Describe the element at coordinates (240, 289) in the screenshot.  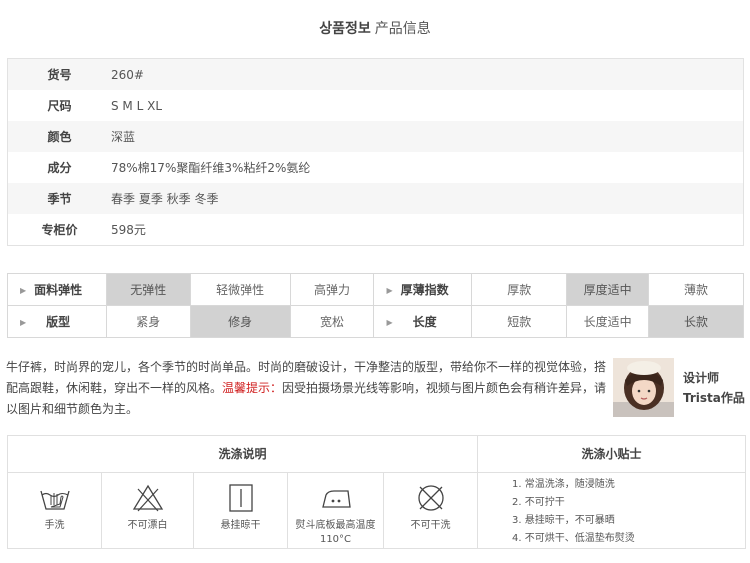
I see `attr-option: 轻微弹性` at that location.